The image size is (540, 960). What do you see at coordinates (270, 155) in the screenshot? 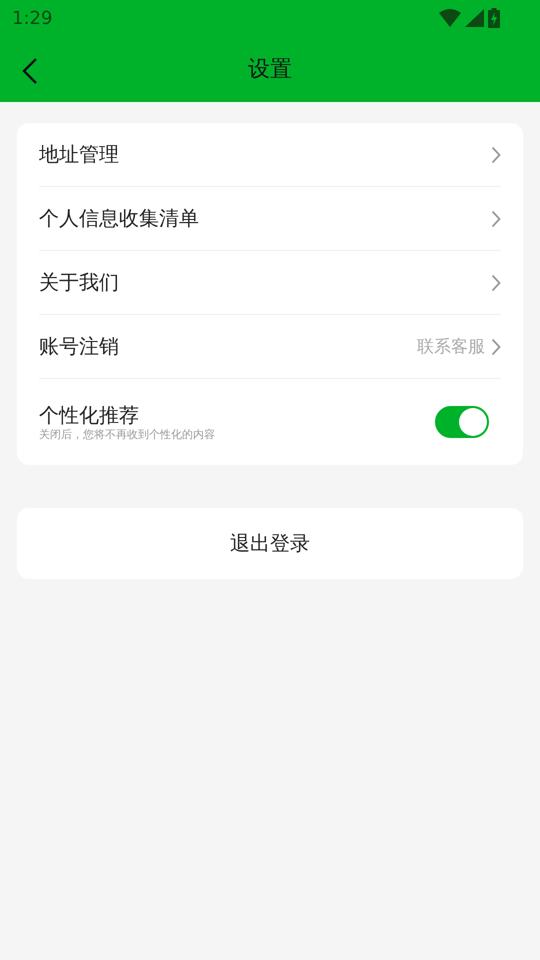
I see `settings-item: 地址管理` at bounding box center [270, 155].